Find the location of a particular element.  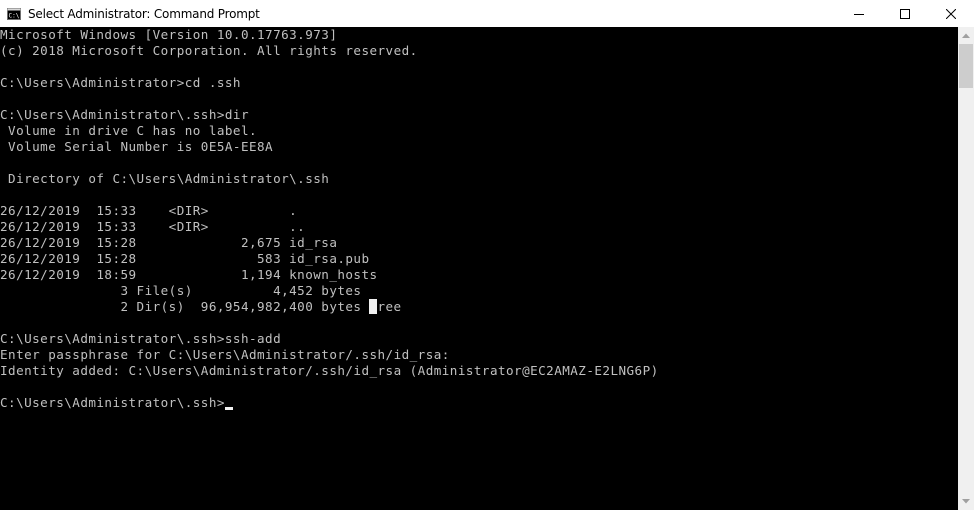

console-line: 26/12/2019 15:33 <DIR> .. is located at coordinates (153, 226).